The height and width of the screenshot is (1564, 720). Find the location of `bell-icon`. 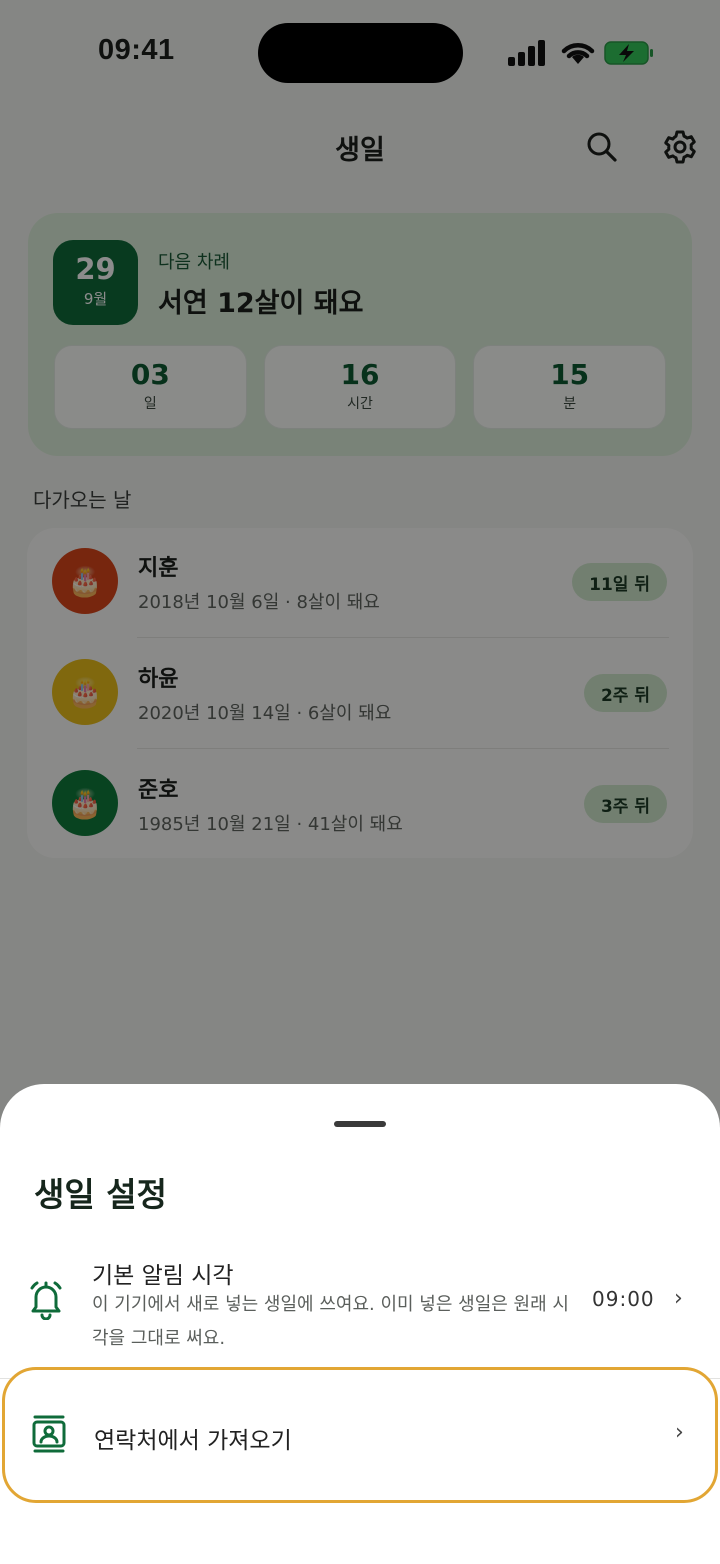

bell-icon is located at coordinates (46, 1300).